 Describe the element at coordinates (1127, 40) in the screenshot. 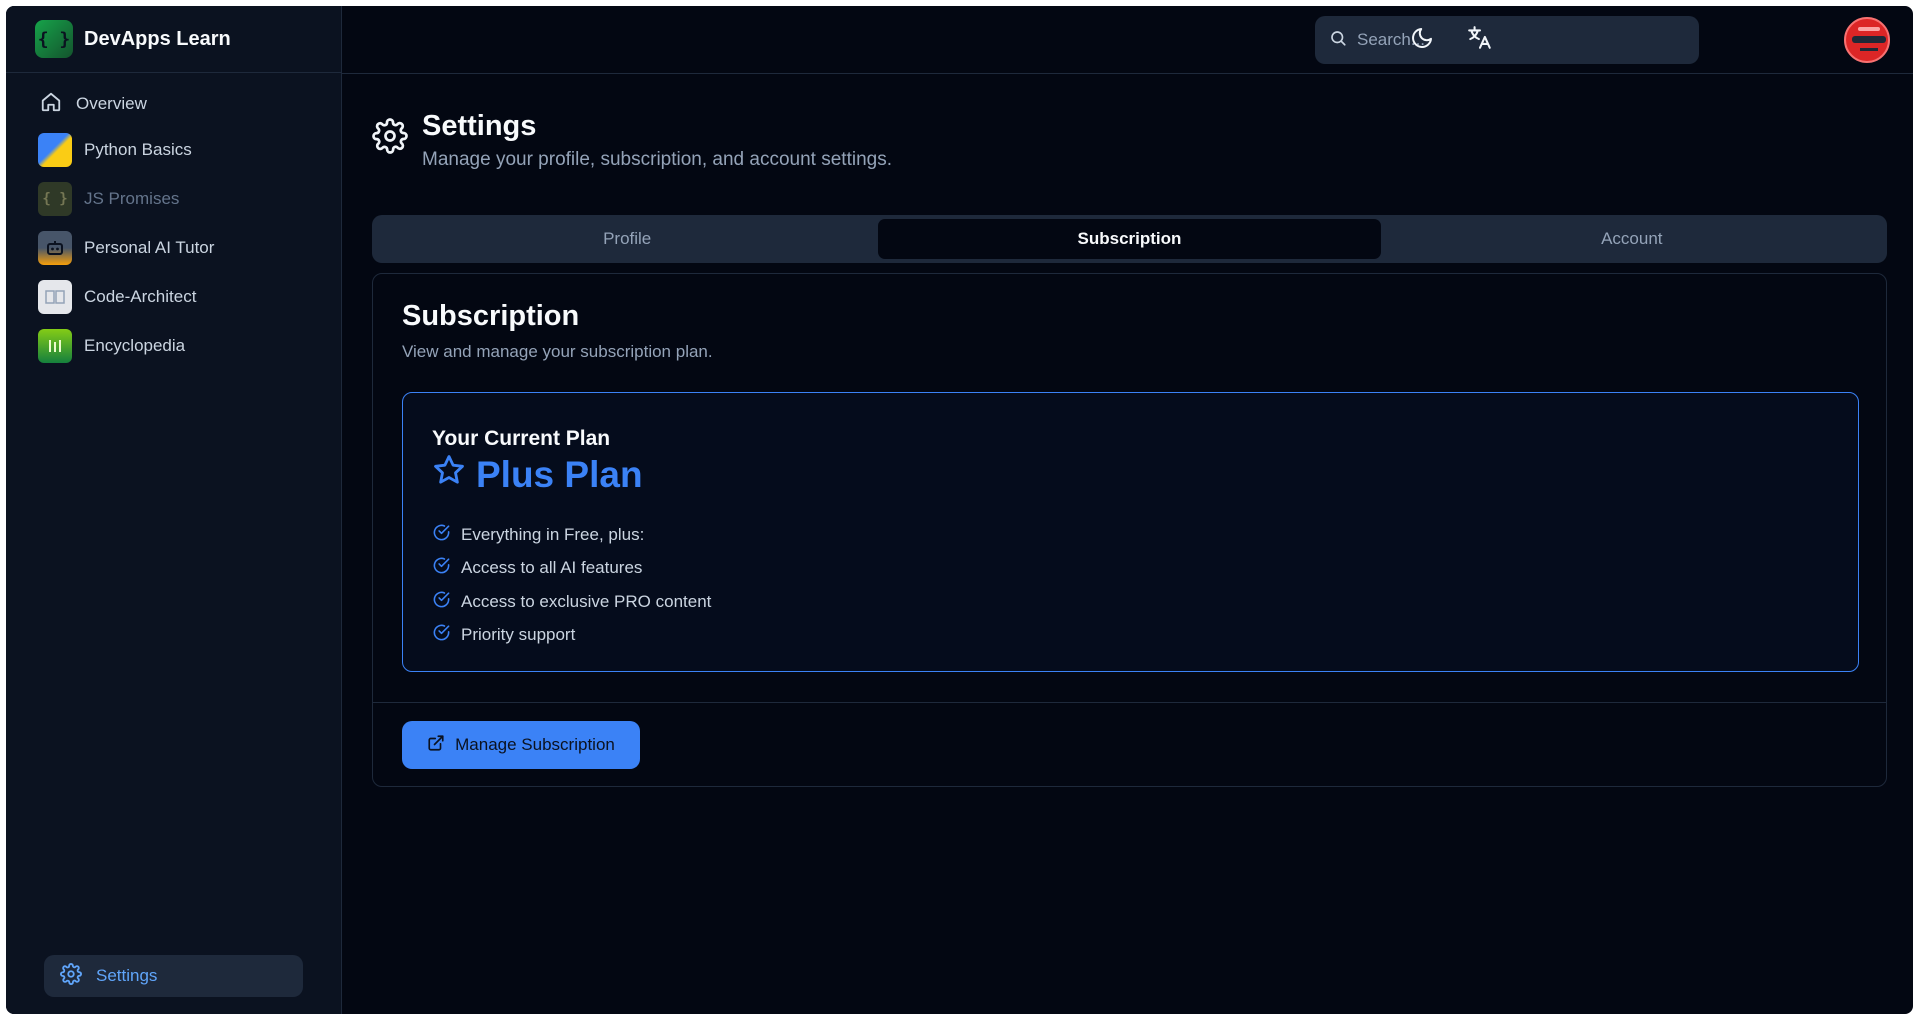

I see `topbar` at that location.